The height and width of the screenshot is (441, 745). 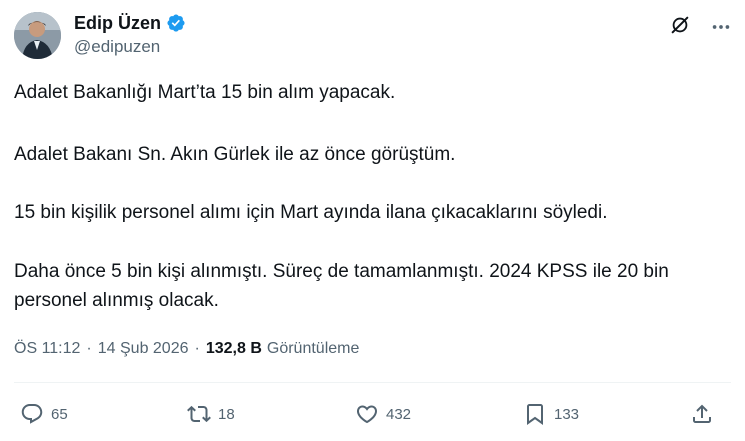 I want to click on views-label: Görüntüleme, so click(x=313, y=348).